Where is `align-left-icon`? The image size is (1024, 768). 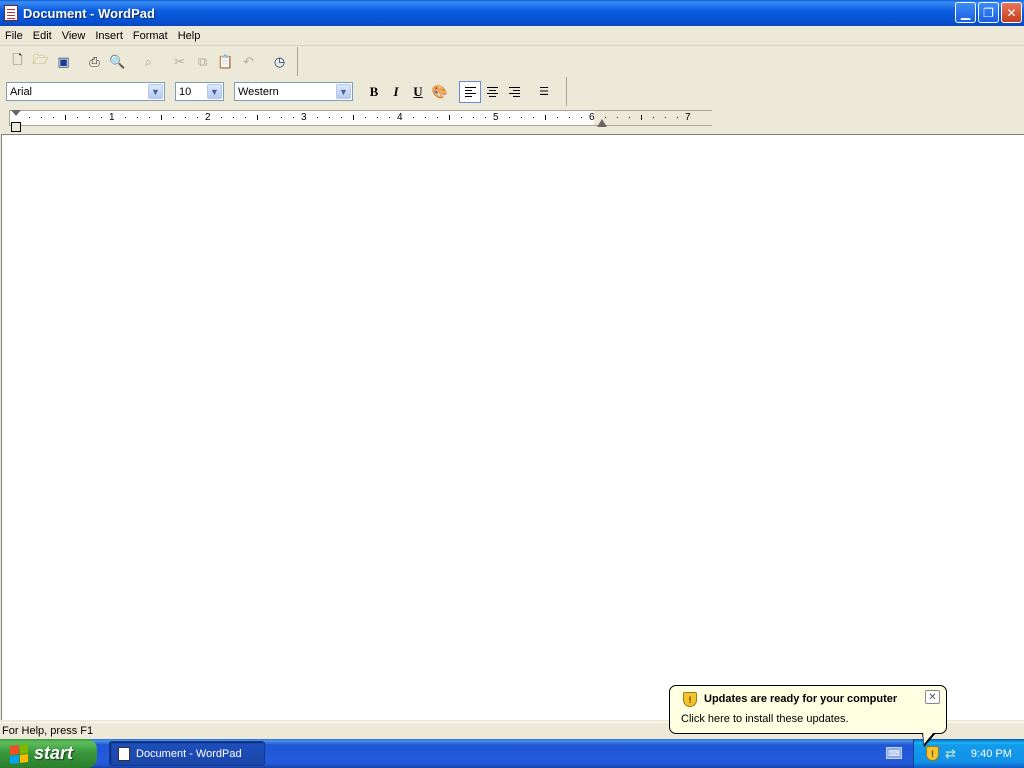
align-left-icon is located at coordinates (470, 91).